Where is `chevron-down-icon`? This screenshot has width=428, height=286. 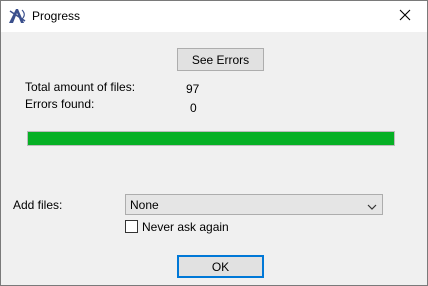 chevron-down-icon is located at coordinates (372, 205).